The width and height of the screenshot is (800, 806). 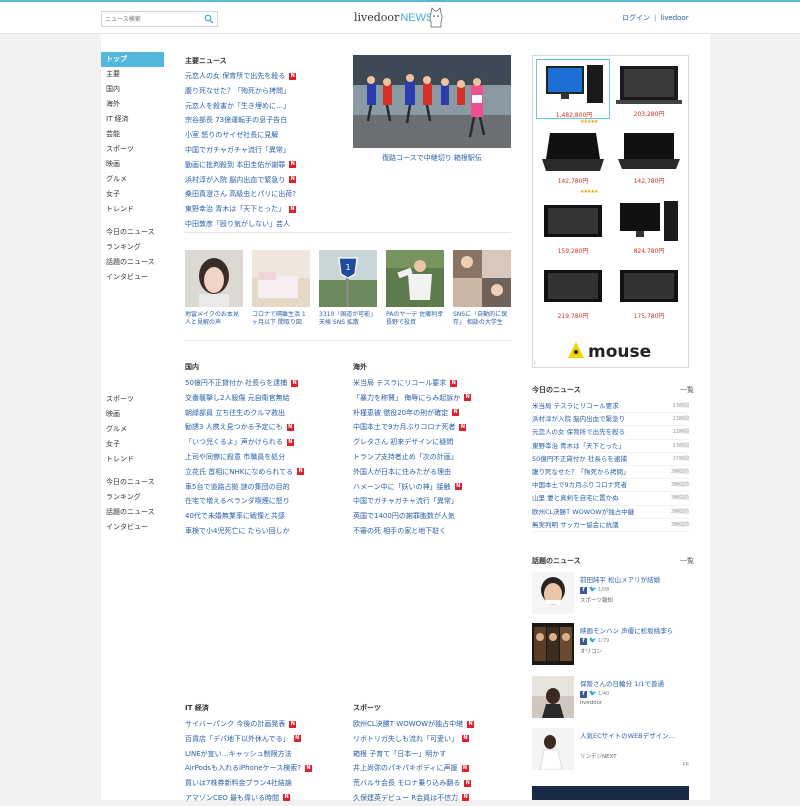 What do you see at coordinates (610, 793) in the screenshot?
I see `bottom-ad-banner` at bounding box center [610, 793].